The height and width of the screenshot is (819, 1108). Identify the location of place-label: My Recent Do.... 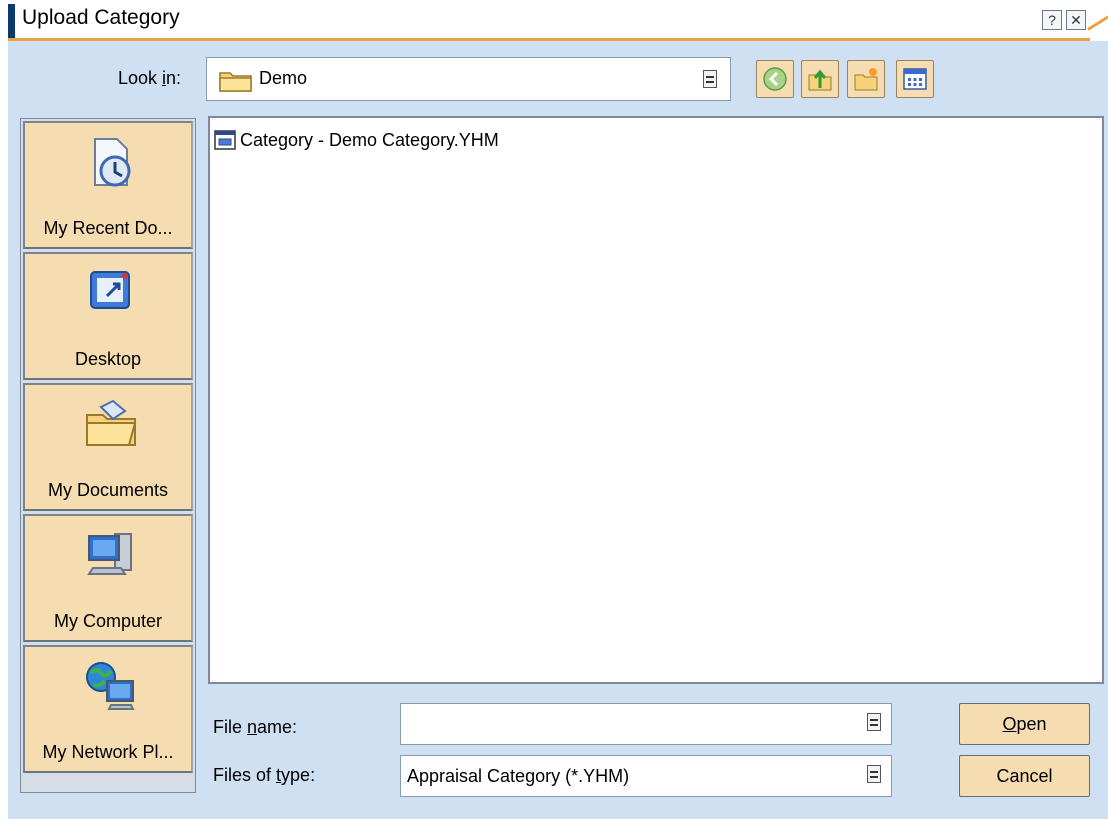
(108, 228).